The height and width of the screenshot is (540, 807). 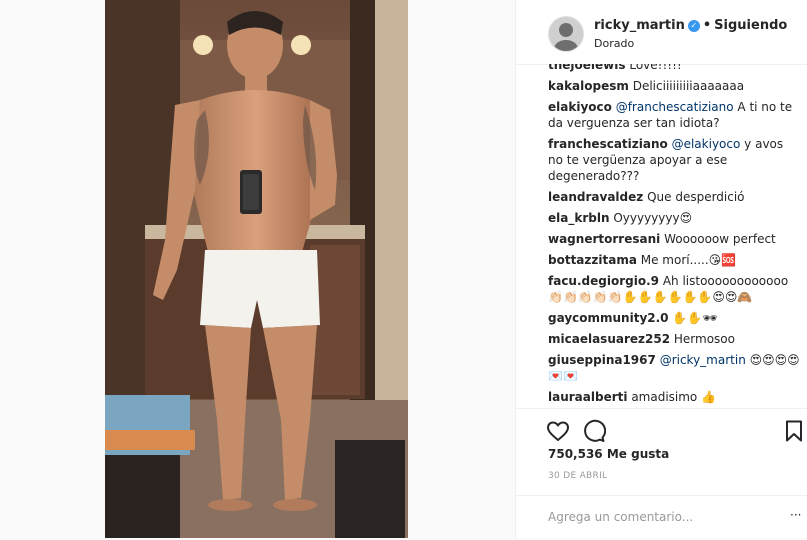 I want to click on post-date: 30 DE ABRIL, so click(x=578, y=476).